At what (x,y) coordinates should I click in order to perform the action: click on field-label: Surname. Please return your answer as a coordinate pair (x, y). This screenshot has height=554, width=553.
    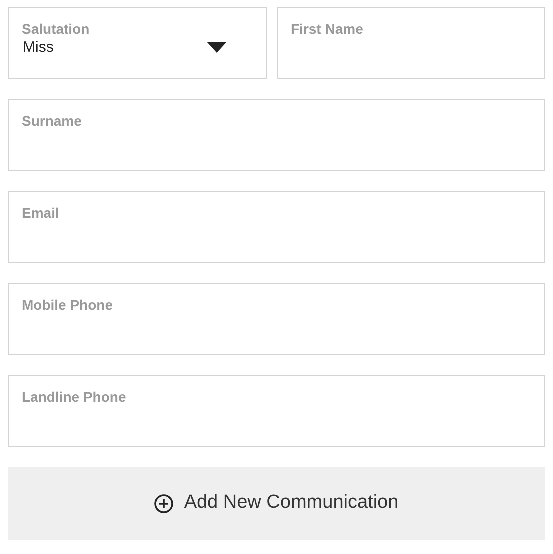
    Looking at the image, I should click on (52, 121).